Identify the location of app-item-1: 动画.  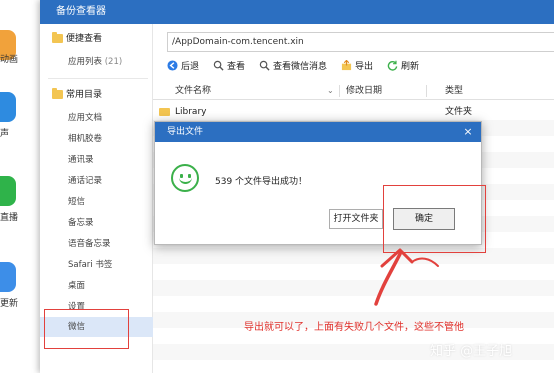
(20, 60).